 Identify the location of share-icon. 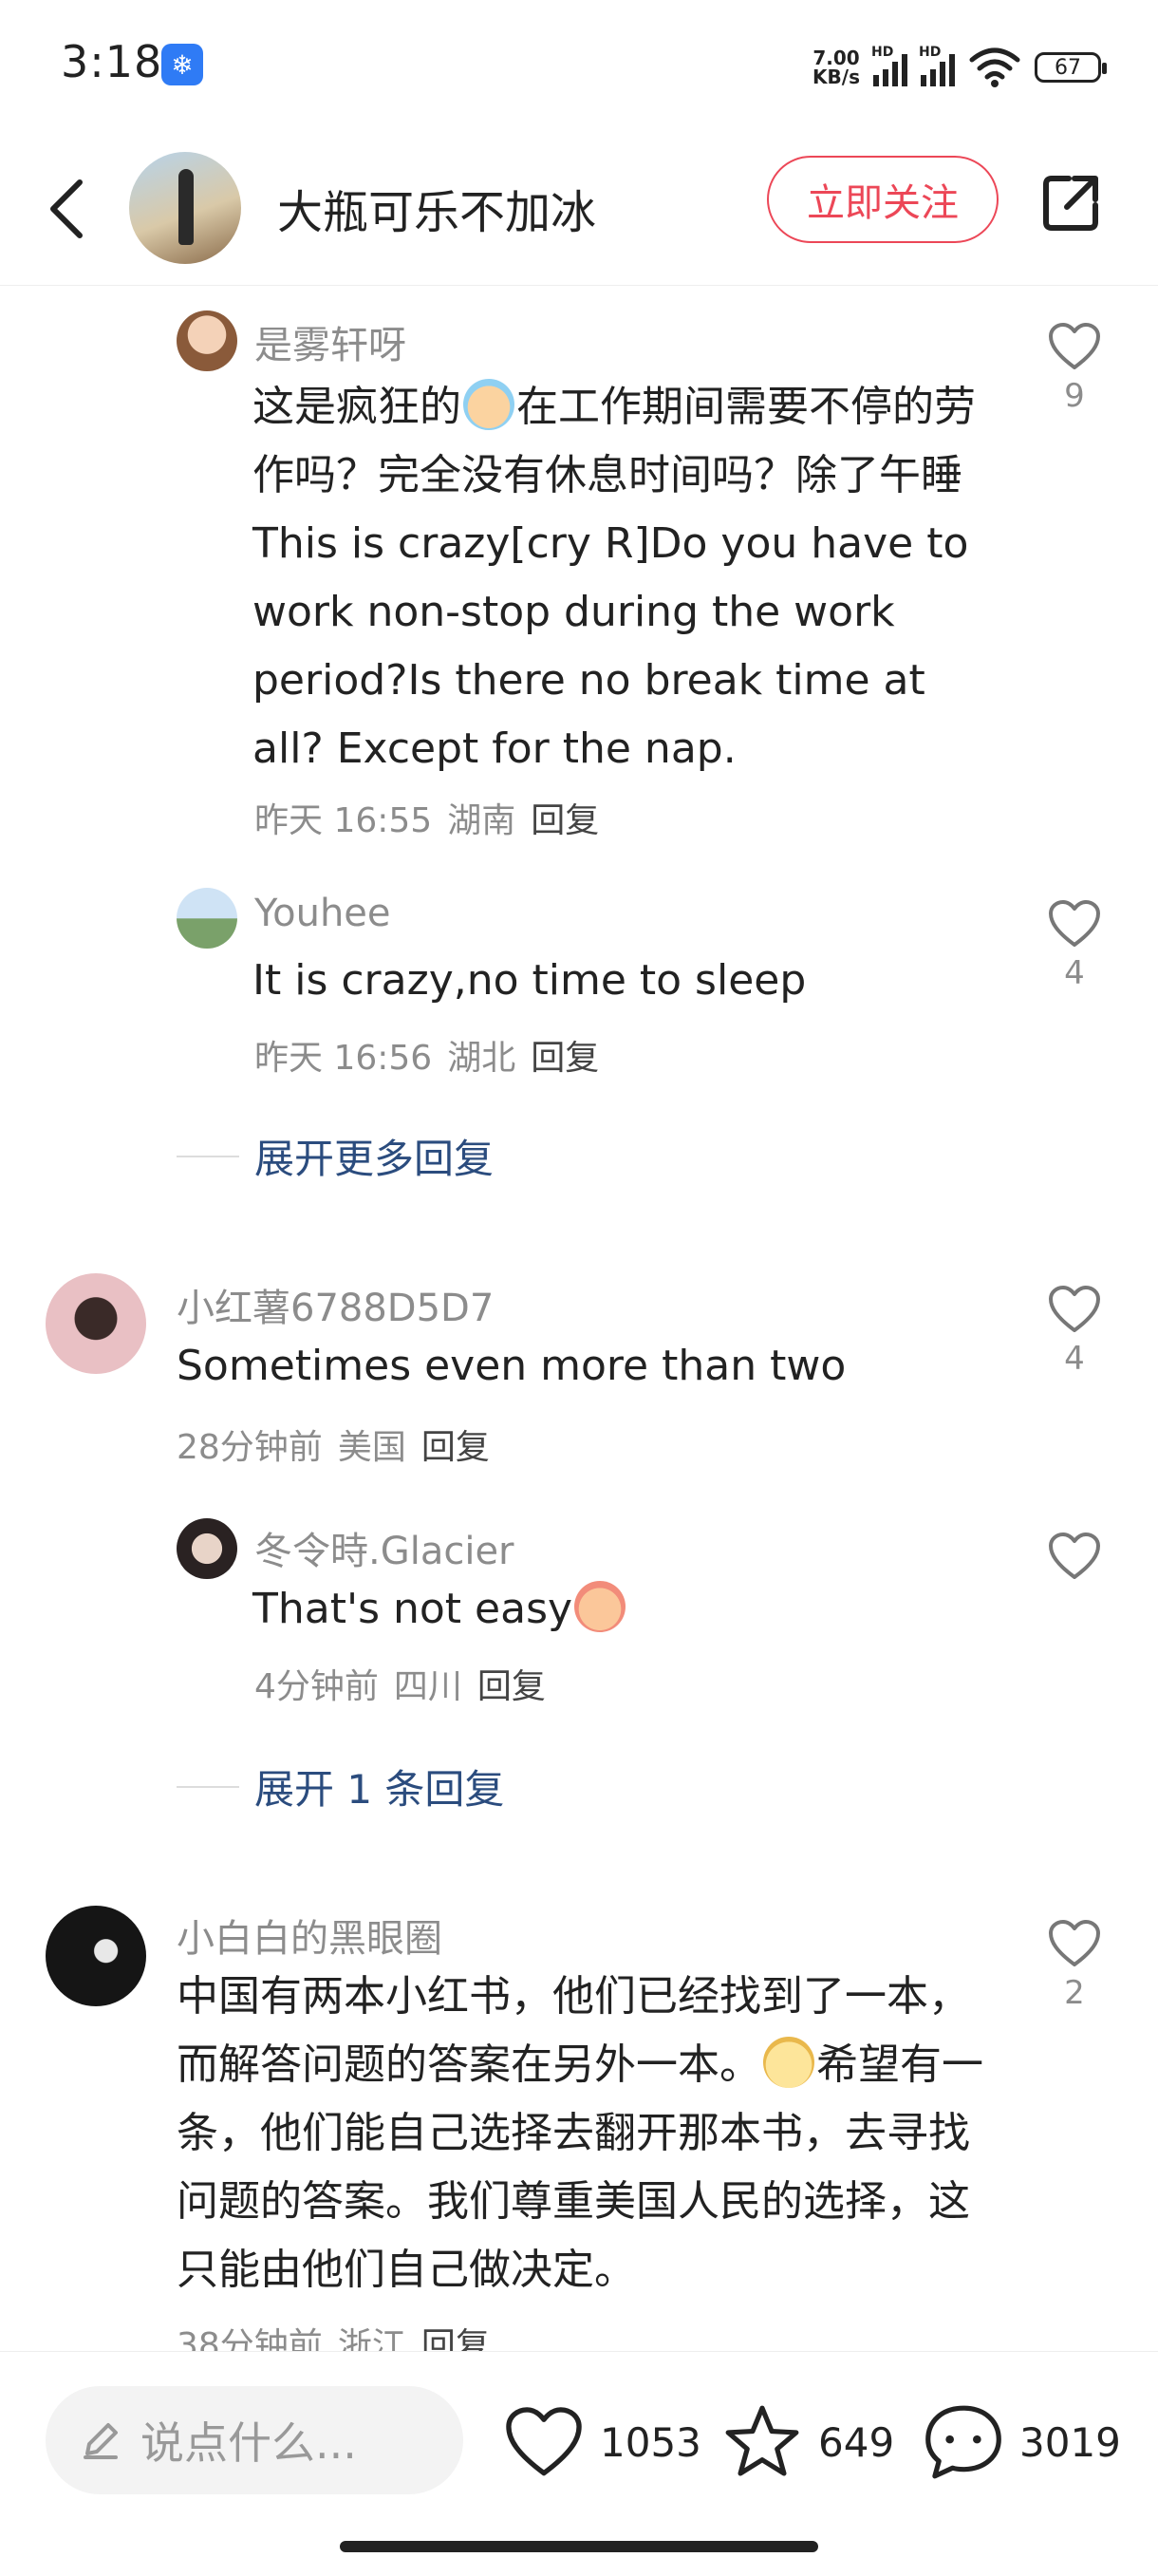
(1070, 203).